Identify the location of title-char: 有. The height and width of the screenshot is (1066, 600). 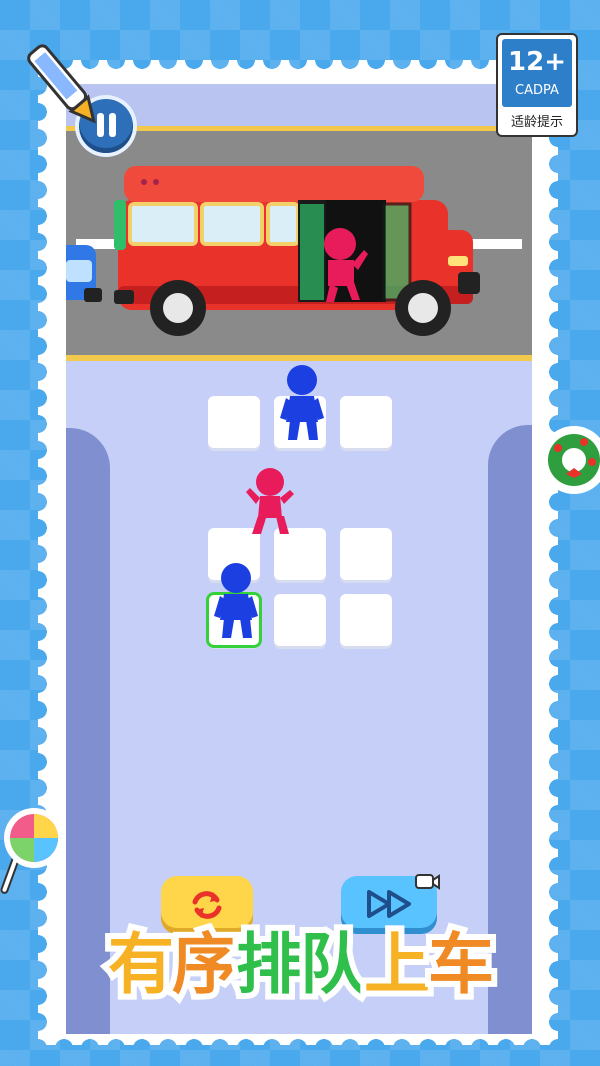
(141, 964).